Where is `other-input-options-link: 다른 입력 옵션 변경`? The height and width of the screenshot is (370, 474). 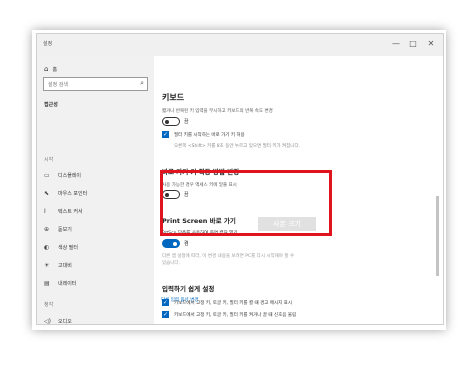
other-input-options-link: 다른 입력 옵션 변경 is located at coordinates (179, 300).